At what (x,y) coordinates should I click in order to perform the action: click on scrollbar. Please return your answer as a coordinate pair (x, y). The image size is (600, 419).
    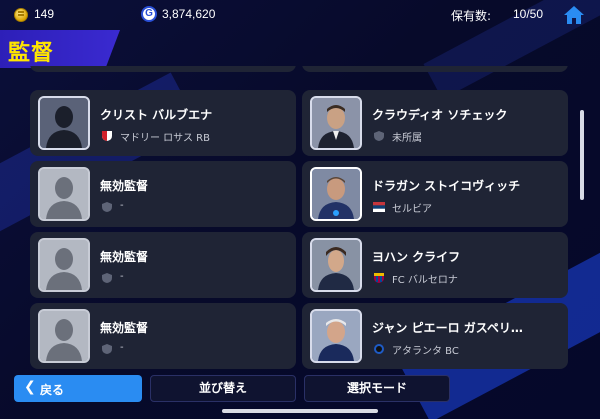
    Looking at the image, I should click on (582, 155).